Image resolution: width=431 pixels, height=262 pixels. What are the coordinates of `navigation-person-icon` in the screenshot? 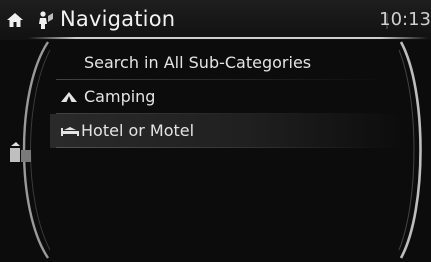 It's located at (46, 20).